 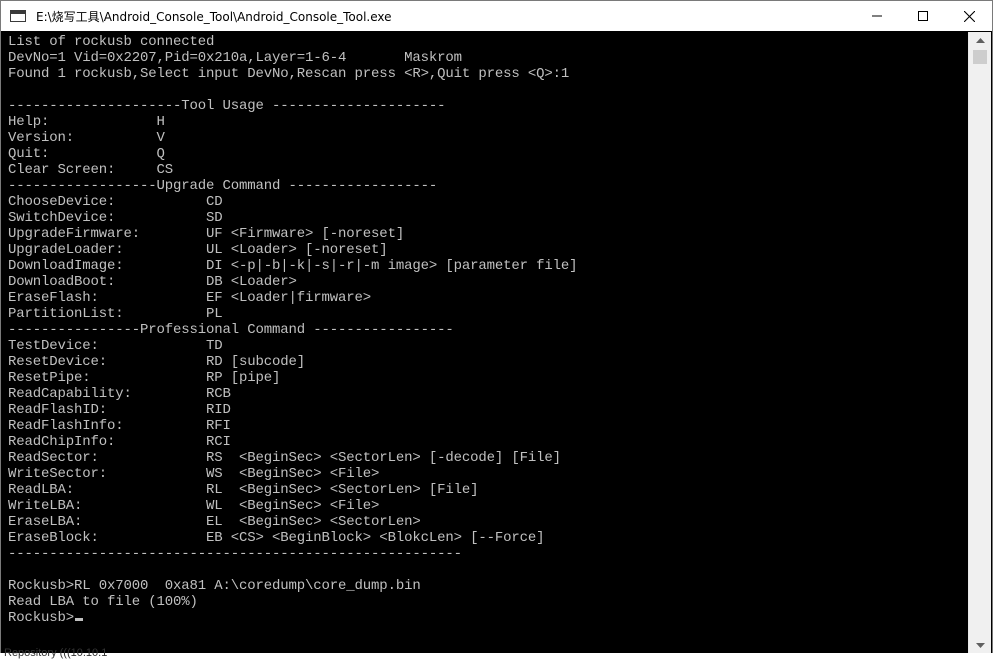 What do you see at coordinates (980, 57) in the screenshot?
I see `scrollbar-thumb` at bounding box center [980, 57].